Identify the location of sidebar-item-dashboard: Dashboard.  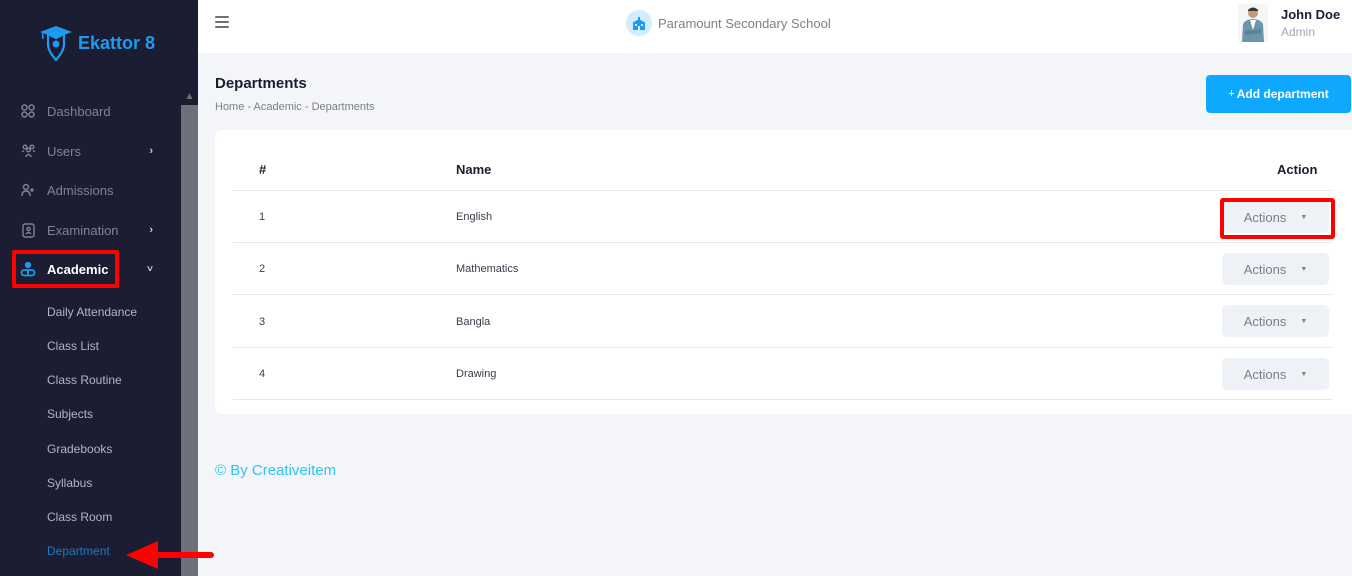
(92, 111).